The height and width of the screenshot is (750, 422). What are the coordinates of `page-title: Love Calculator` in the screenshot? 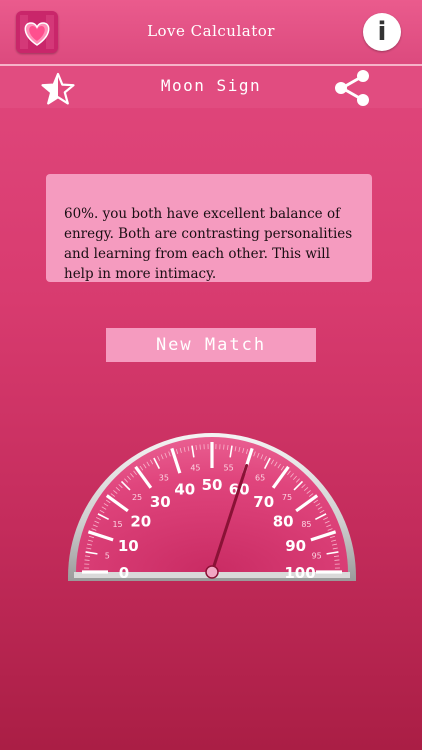 It's located at (211, 31).